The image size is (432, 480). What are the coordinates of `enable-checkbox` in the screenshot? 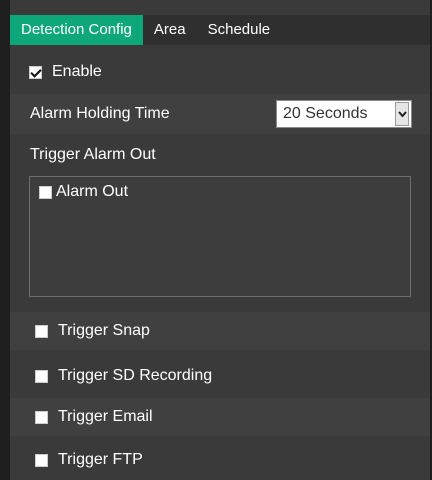 It's located at (35, 72).